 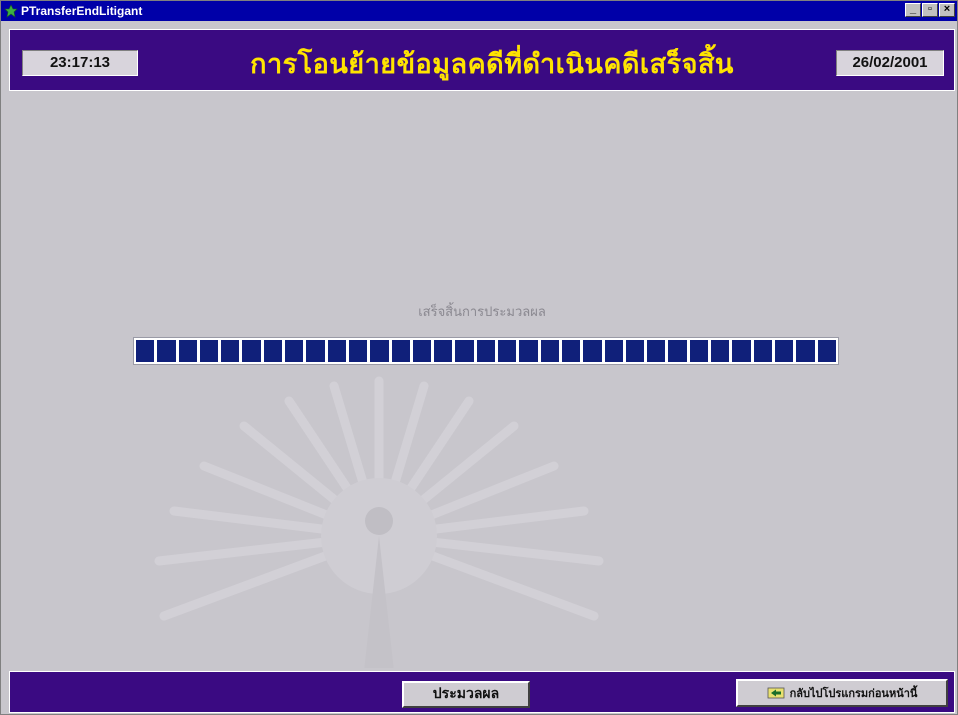 I want to click on minimize-button: _, so click(x=913, y=10).